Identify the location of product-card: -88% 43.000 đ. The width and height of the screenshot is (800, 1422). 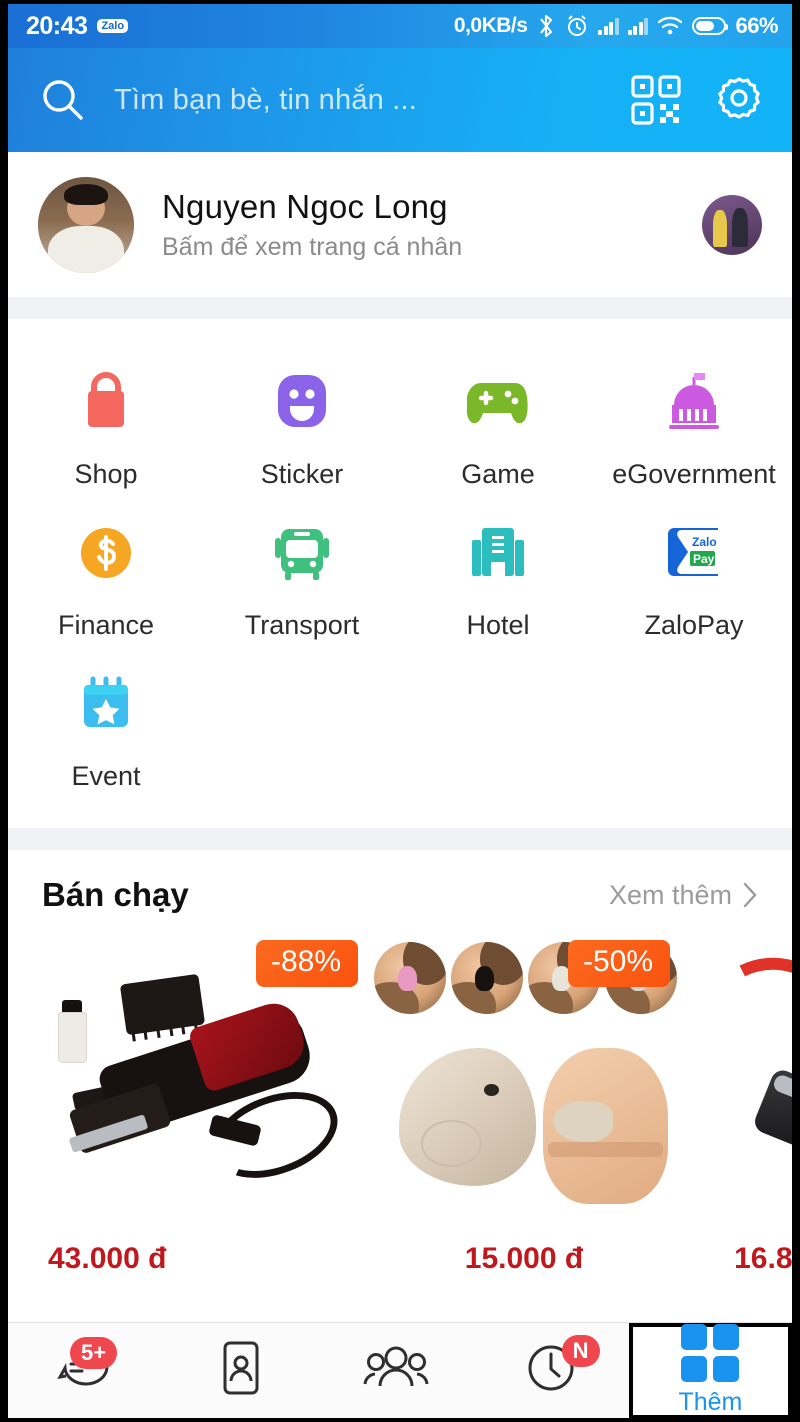
(188, 1110).